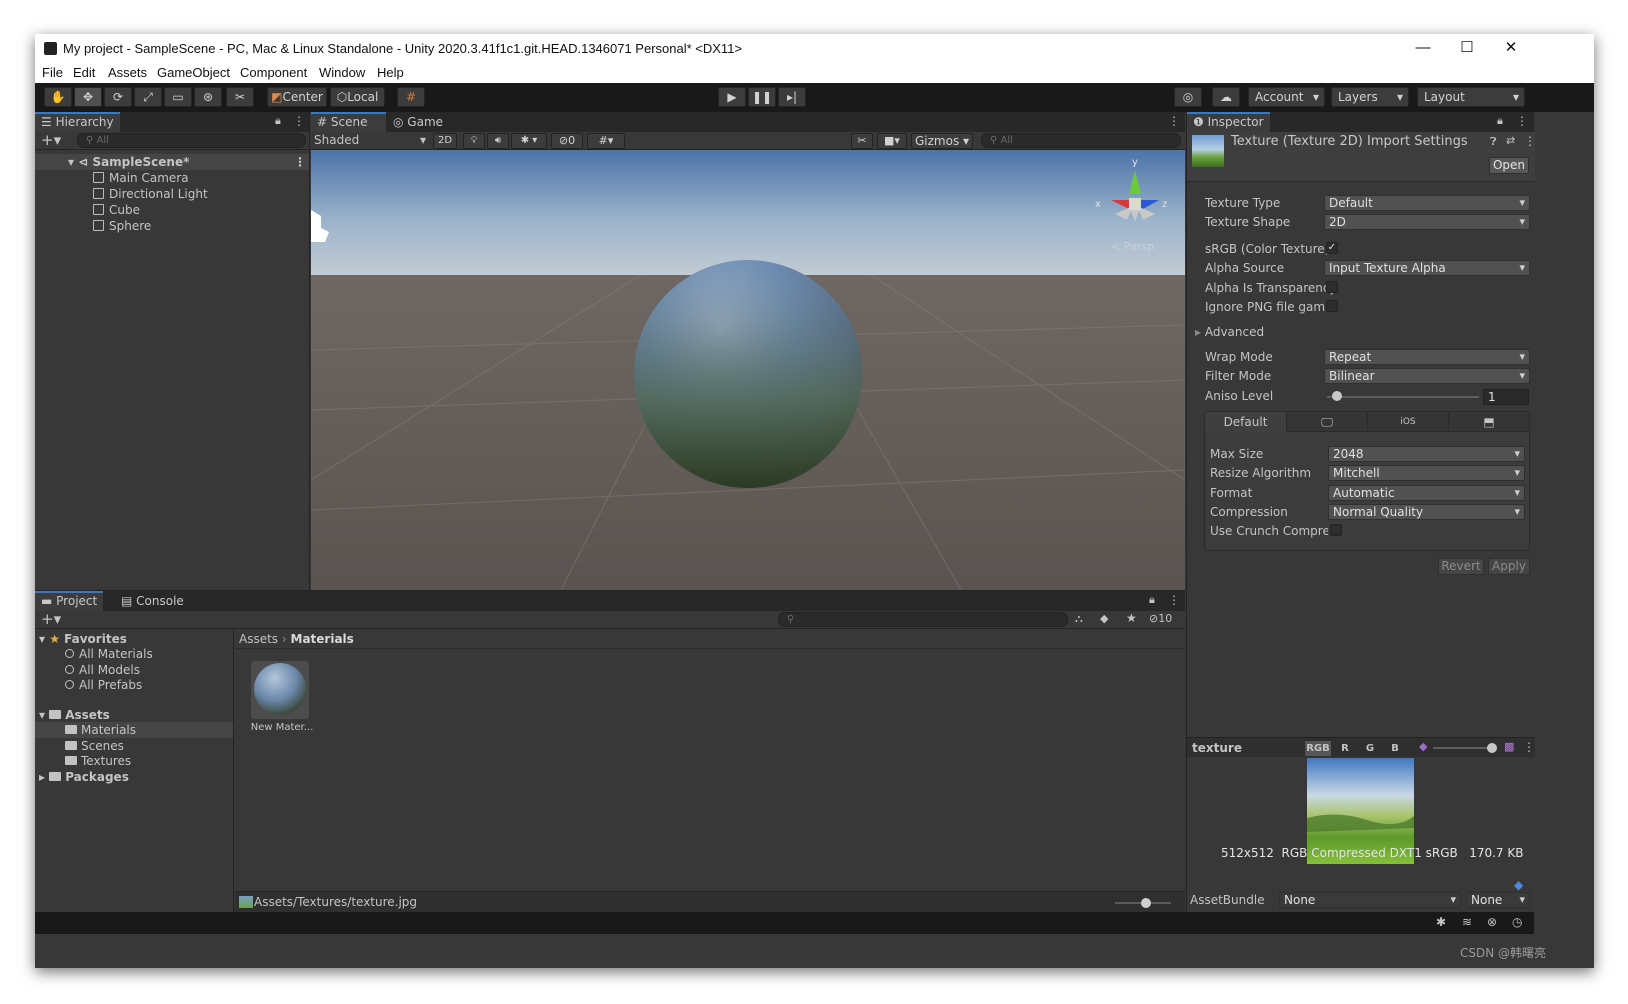 This screenshot has width=1628, height=1004. I want to click on lighting-icon: 💡︎, so click(474, 141).